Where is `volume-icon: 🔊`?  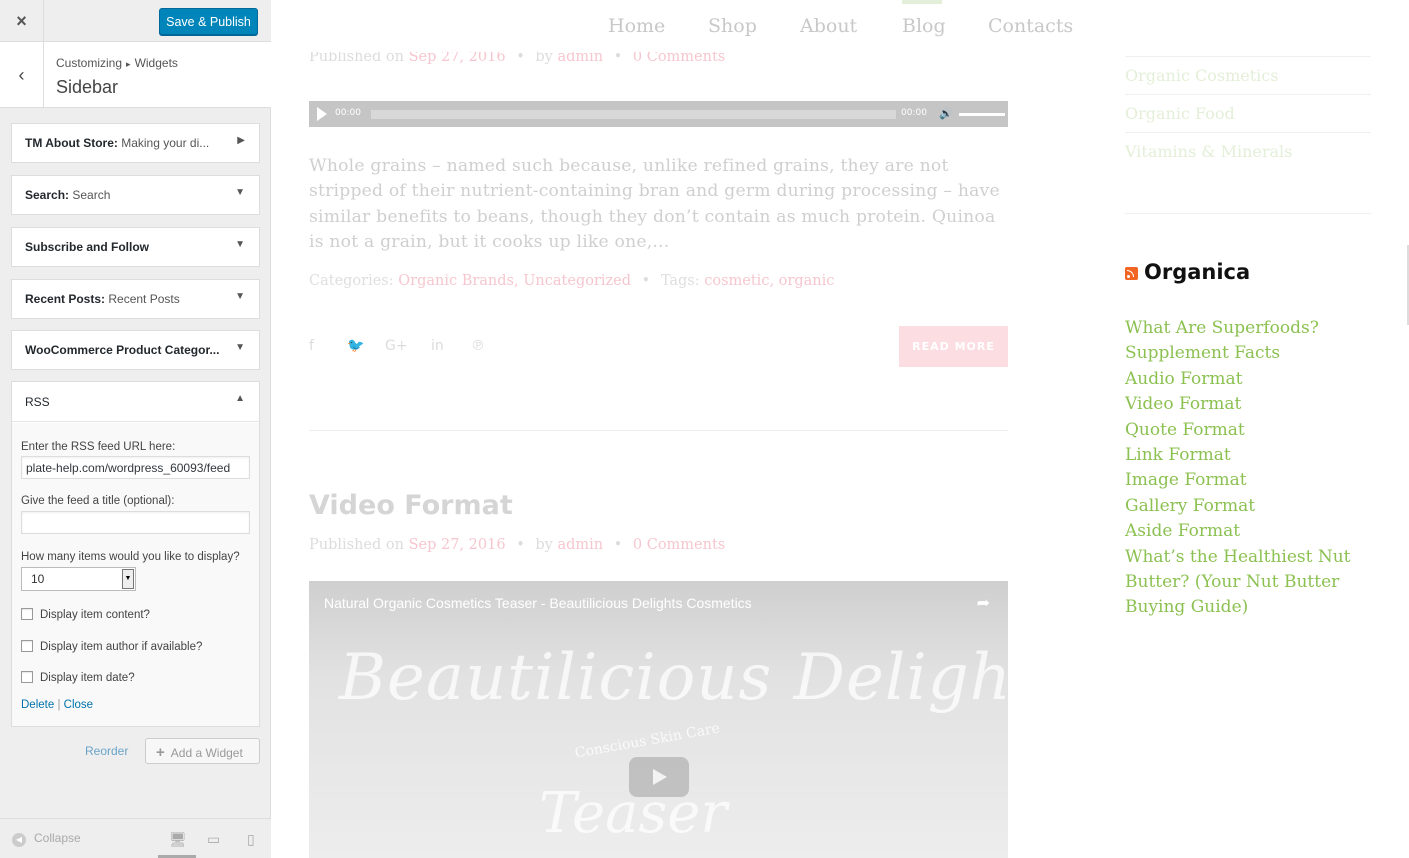 volume-icon: 🔊 is located at coordinates (946, 113).